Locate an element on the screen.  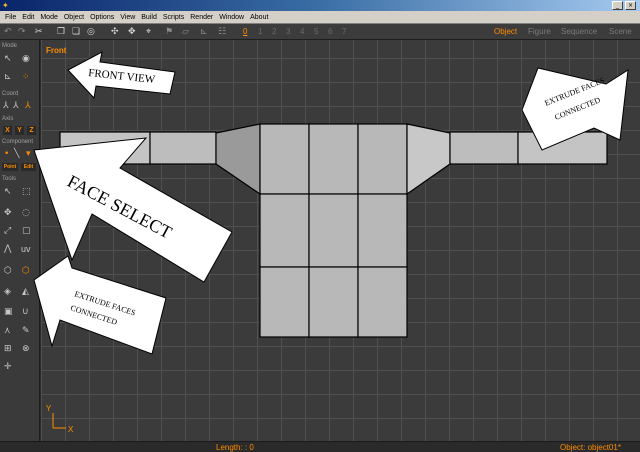
status-bar: Length: : 0 Object: object01* is located at coordinates (320, 446).